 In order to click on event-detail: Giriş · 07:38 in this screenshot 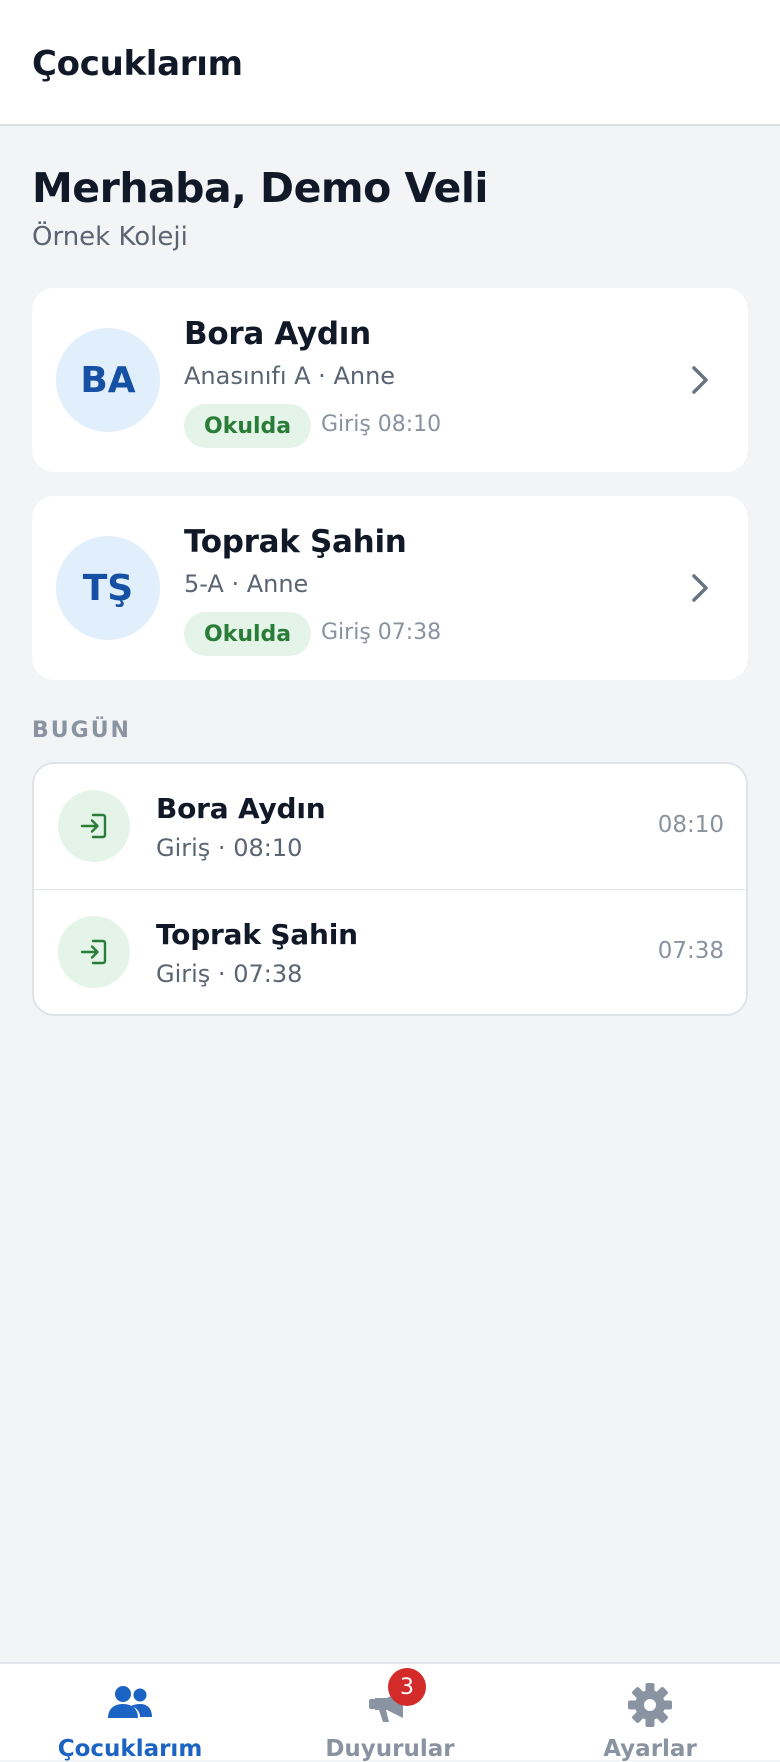, I will do `click(229, 974)`.